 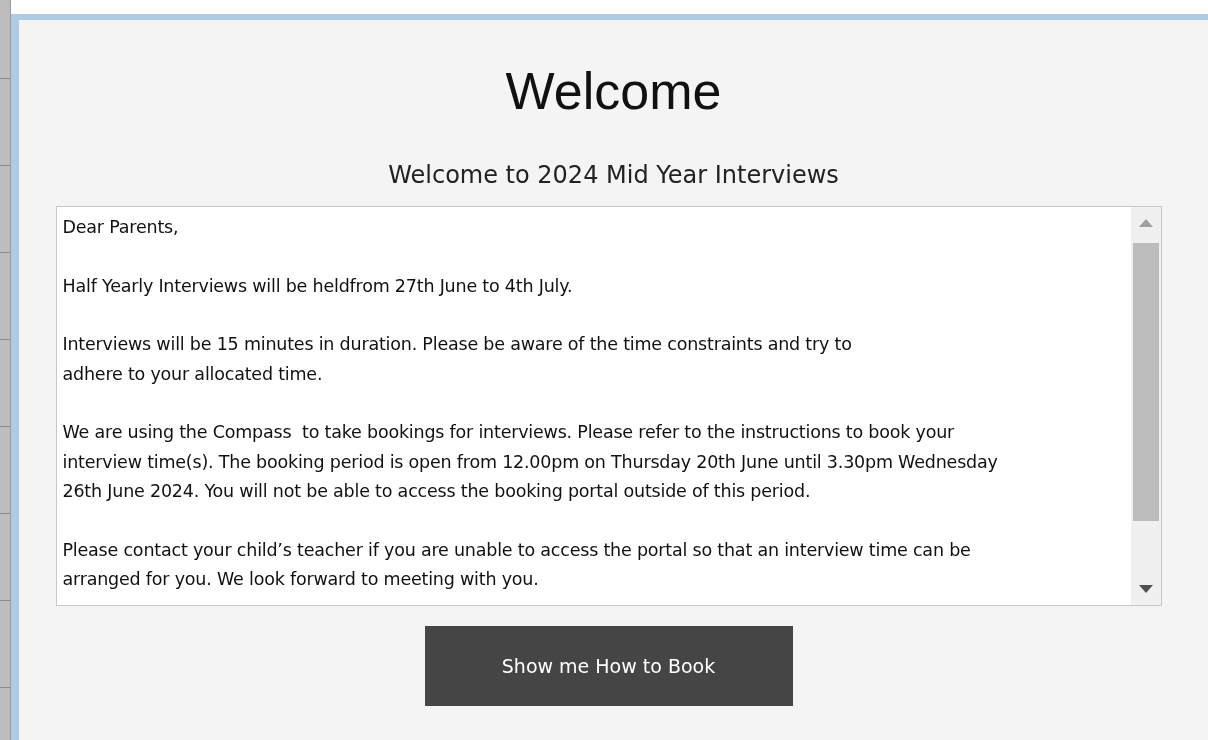 What do you see at coordinates (608, 666) in the screenshot?
I see `show-me-how-to-book-button: Show me How to Book` at bounding box center [608, 666].